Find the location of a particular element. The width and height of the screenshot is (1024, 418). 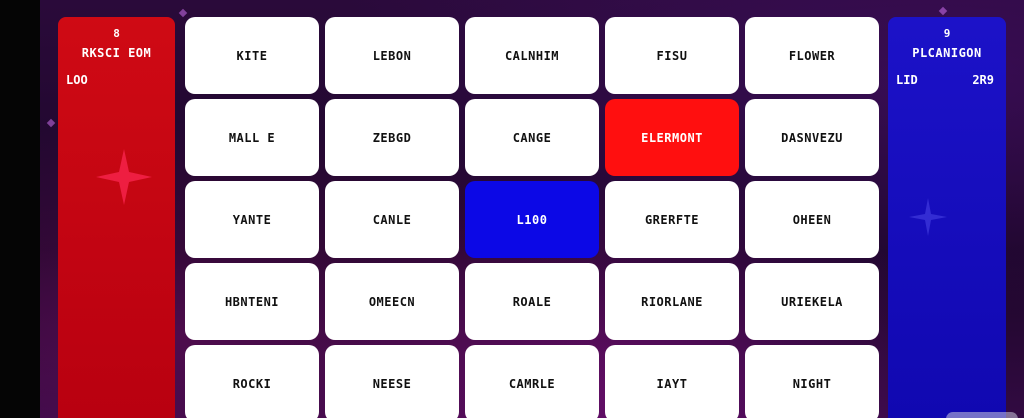

word-card: IAYT is located at coordinates (672, 381).